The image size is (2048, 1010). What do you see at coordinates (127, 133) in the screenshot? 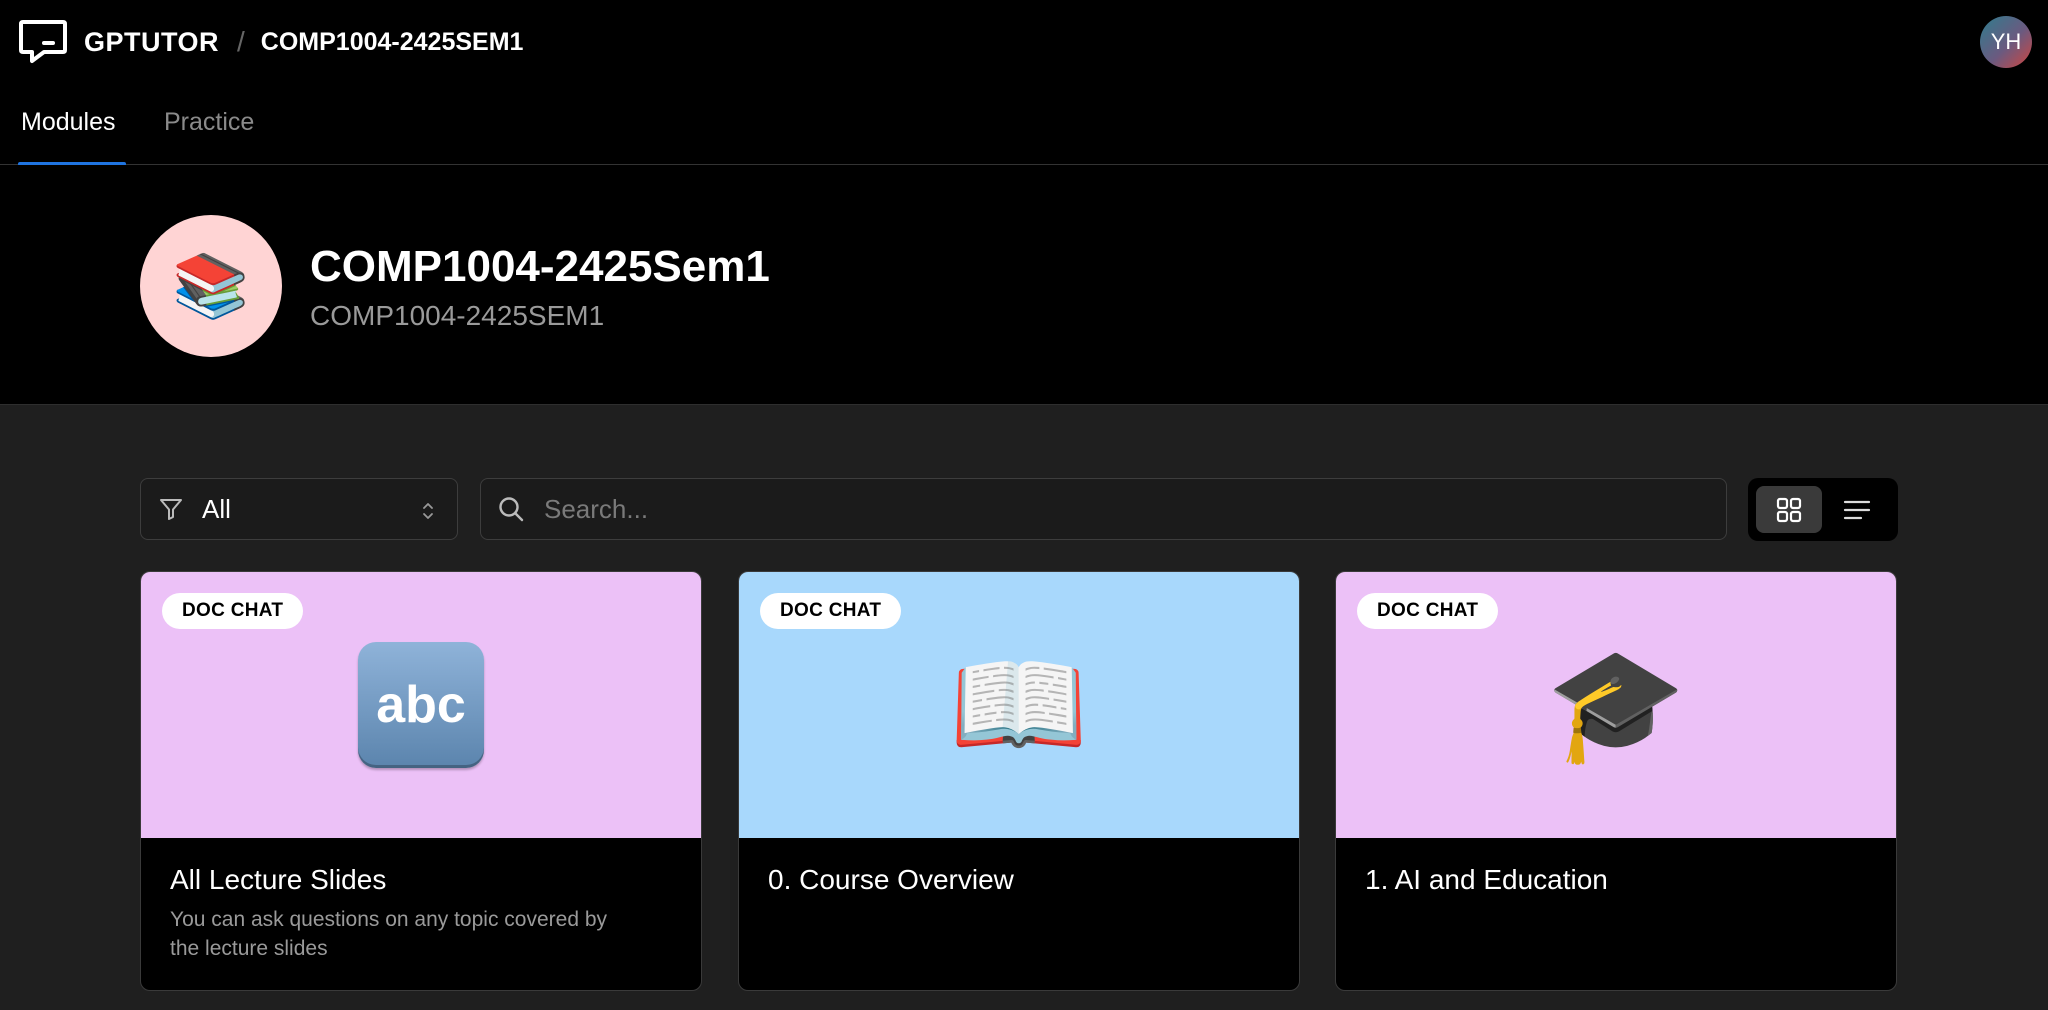
I see `tab-bar: Modules Practice` at bounding box center [127, 133].